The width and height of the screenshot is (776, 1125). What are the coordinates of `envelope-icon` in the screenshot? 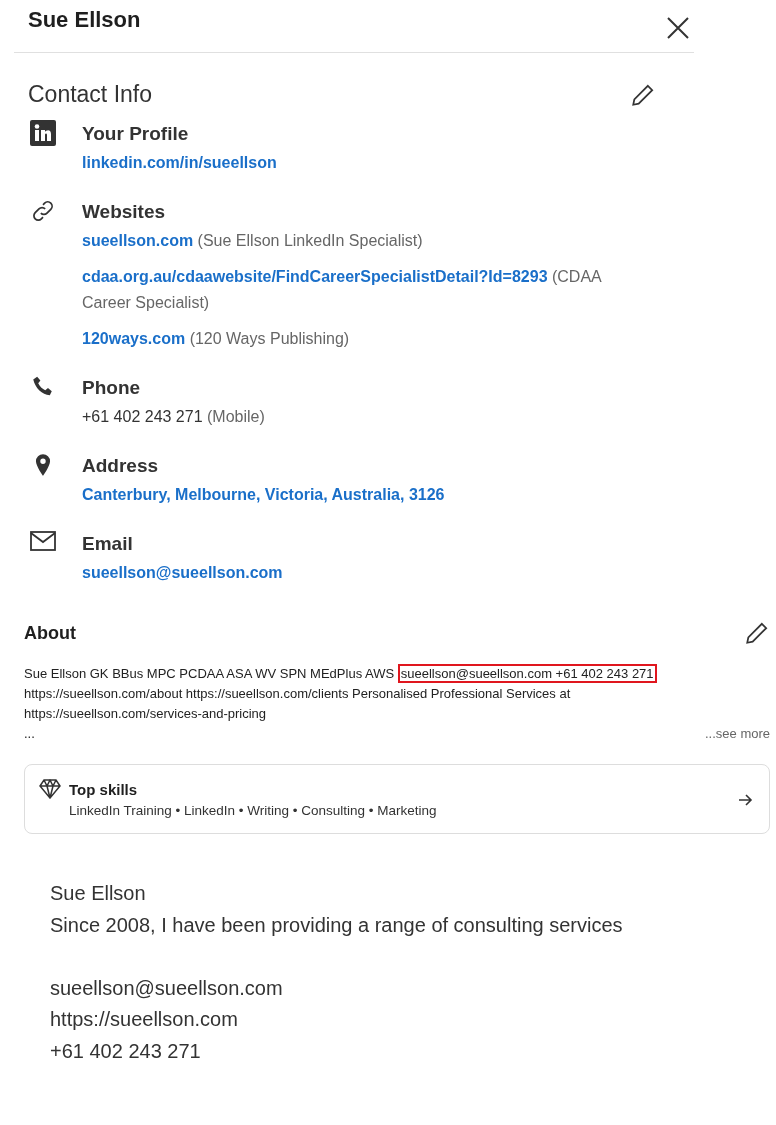 It's located at (43, 541).